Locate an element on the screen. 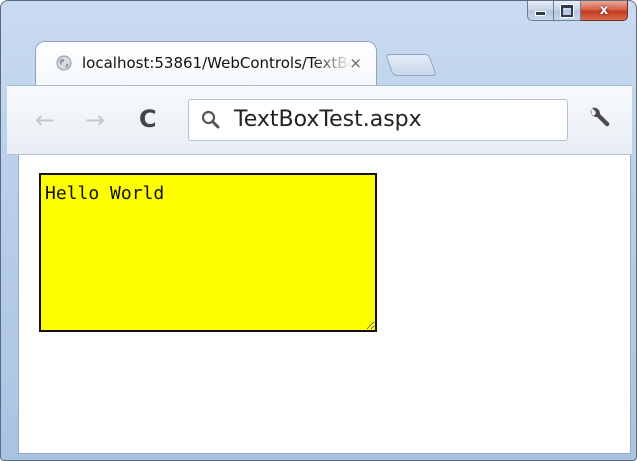  close-window-button: x is located at coordinates (604, 11).